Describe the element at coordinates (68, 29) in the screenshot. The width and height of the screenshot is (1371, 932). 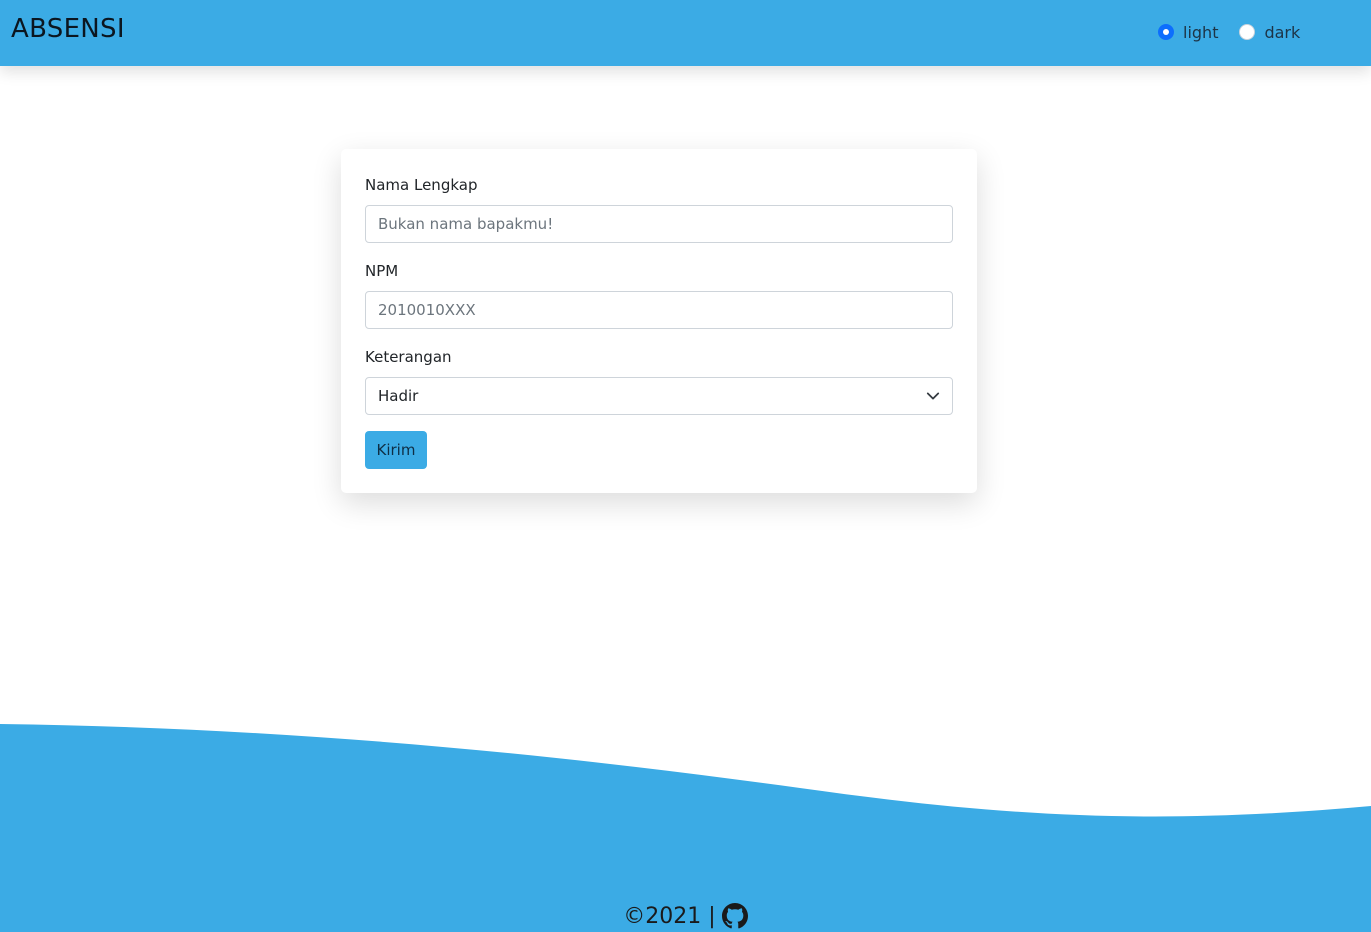
I see `brand-title: ABSENSI` at that location.